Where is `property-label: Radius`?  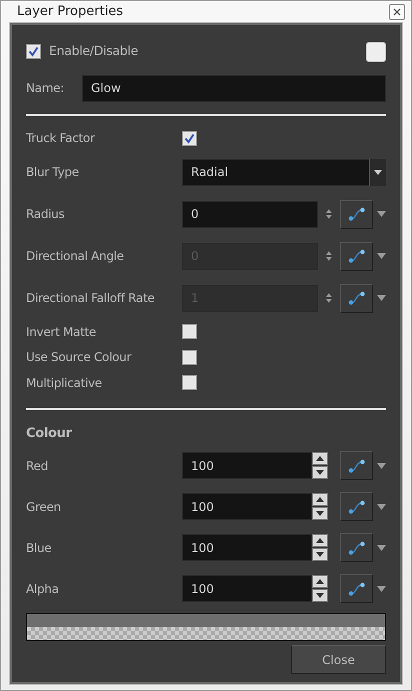
property-label: Radius is located at coordinates (46, 214).